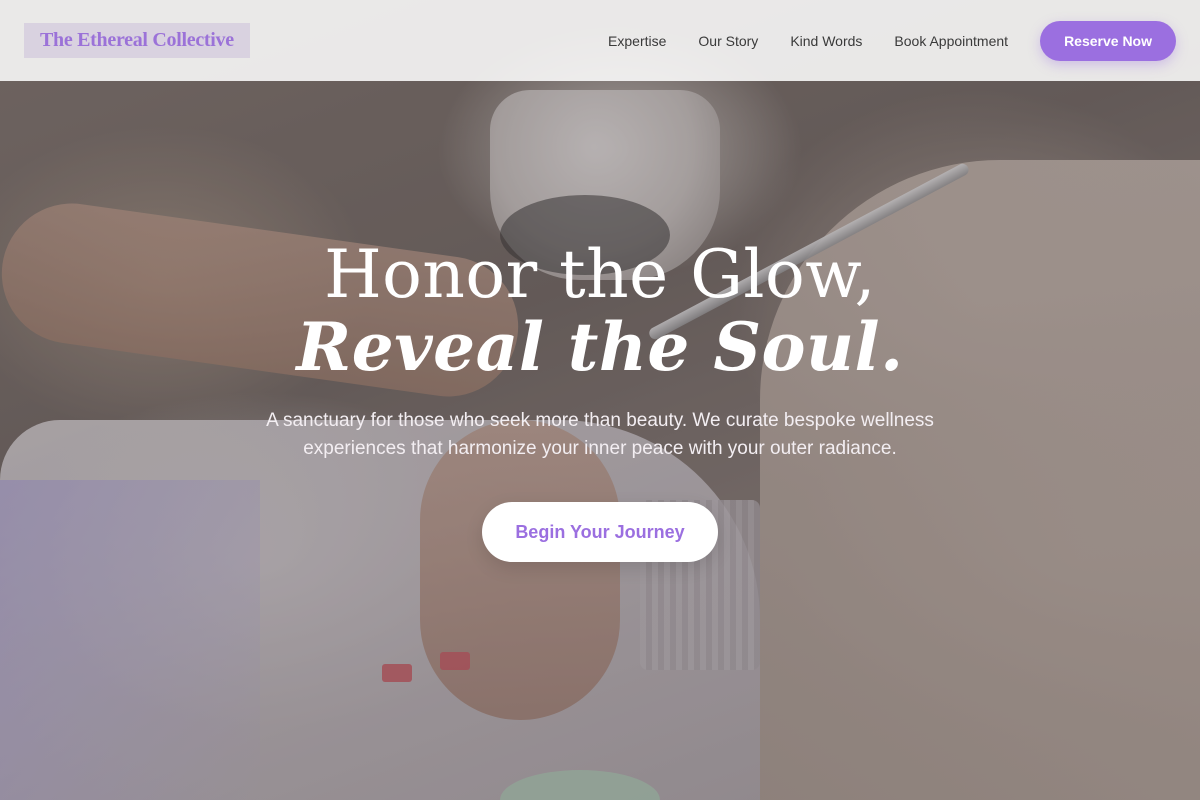 The width and height of the screenshot is (1200, 800). I want to click on nav-link-expertise: Expertise, so click(637, 41).